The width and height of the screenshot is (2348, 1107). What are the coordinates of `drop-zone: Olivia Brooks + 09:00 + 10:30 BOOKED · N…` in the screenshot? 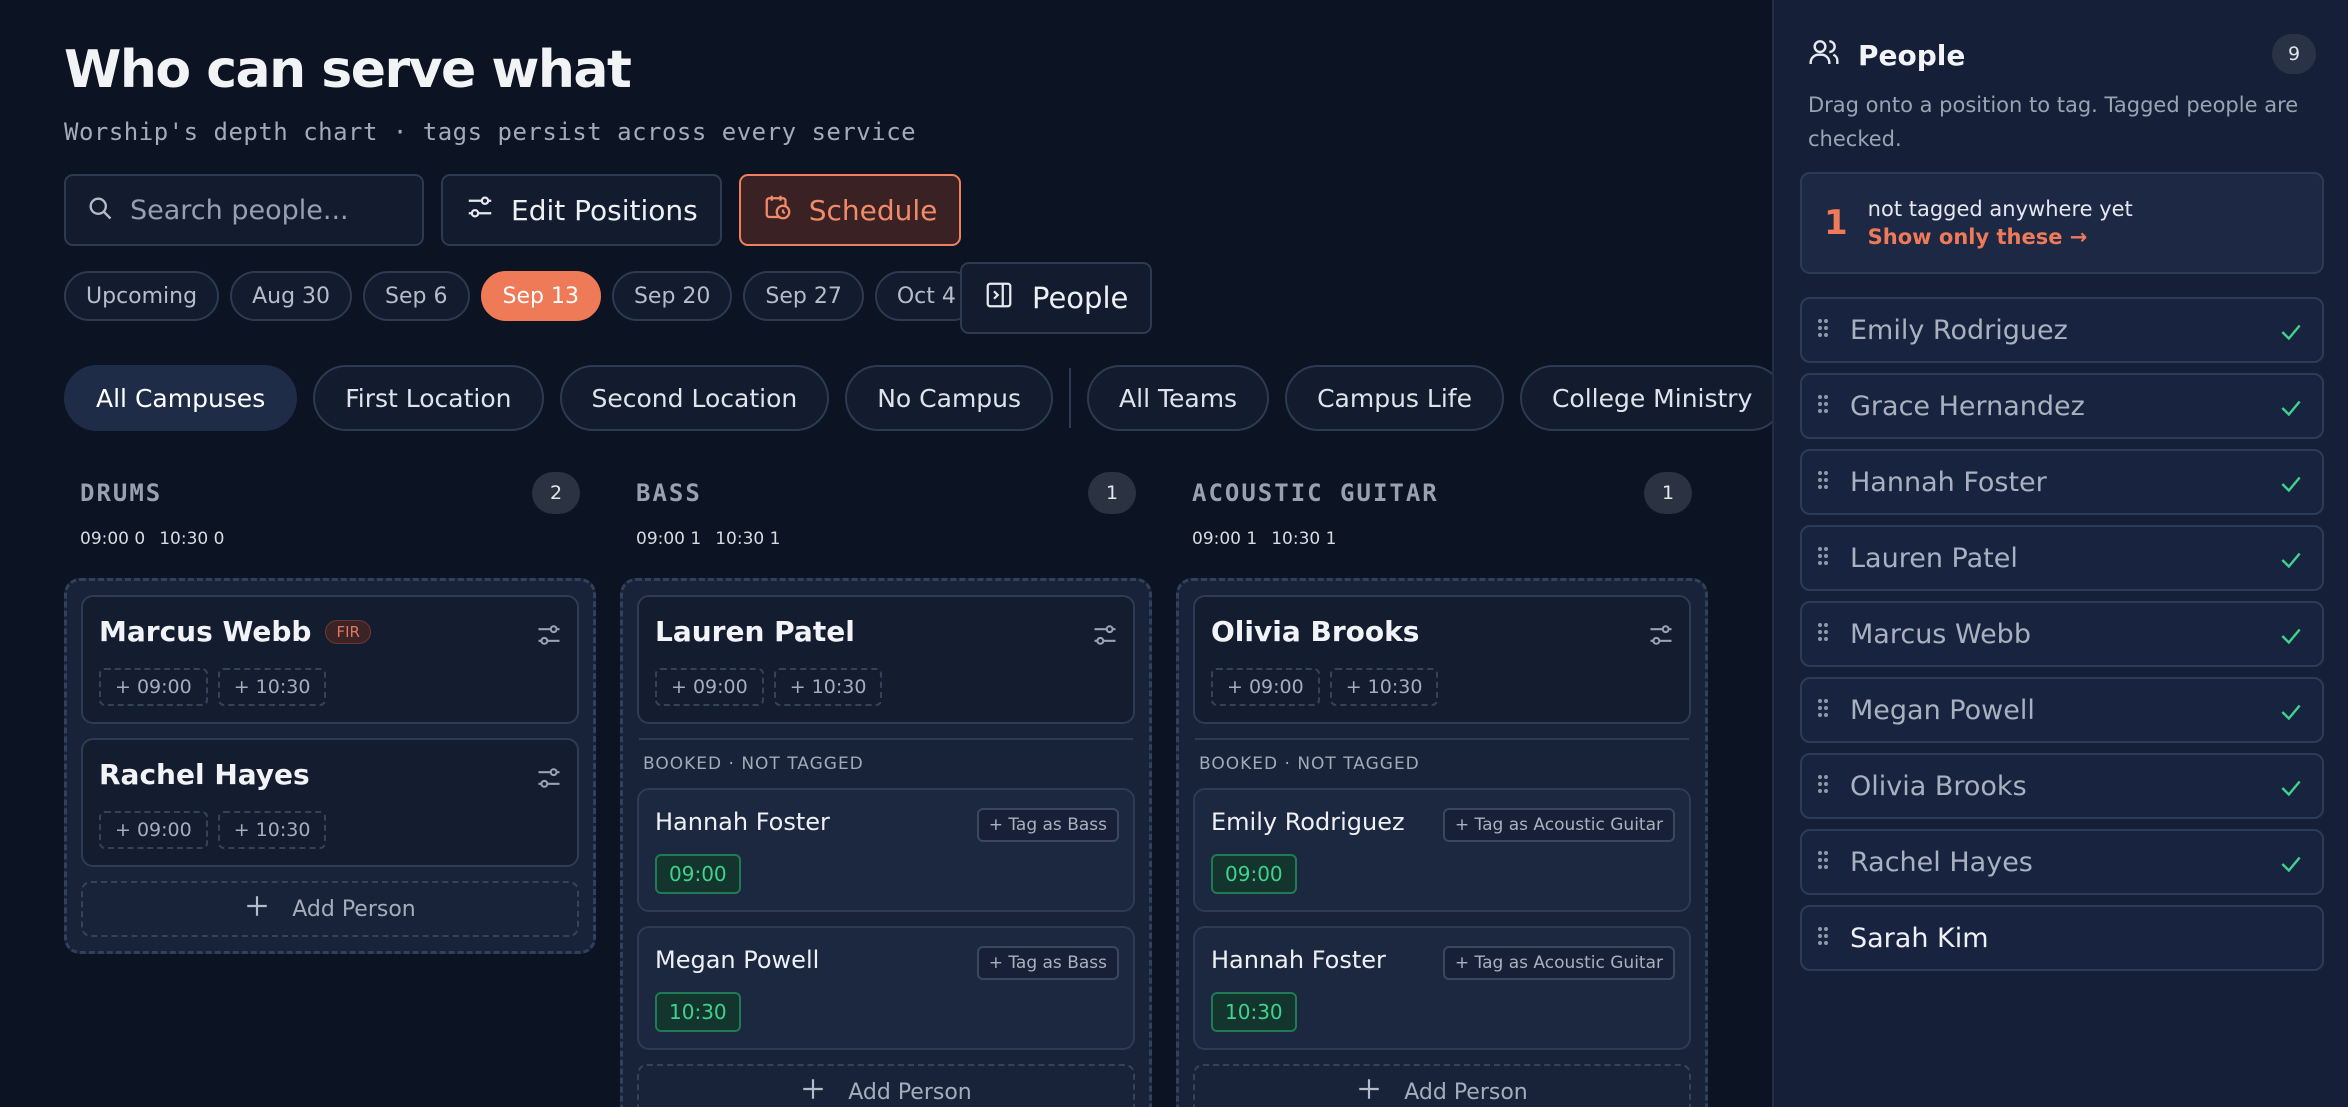 It's located at (1442, 842).